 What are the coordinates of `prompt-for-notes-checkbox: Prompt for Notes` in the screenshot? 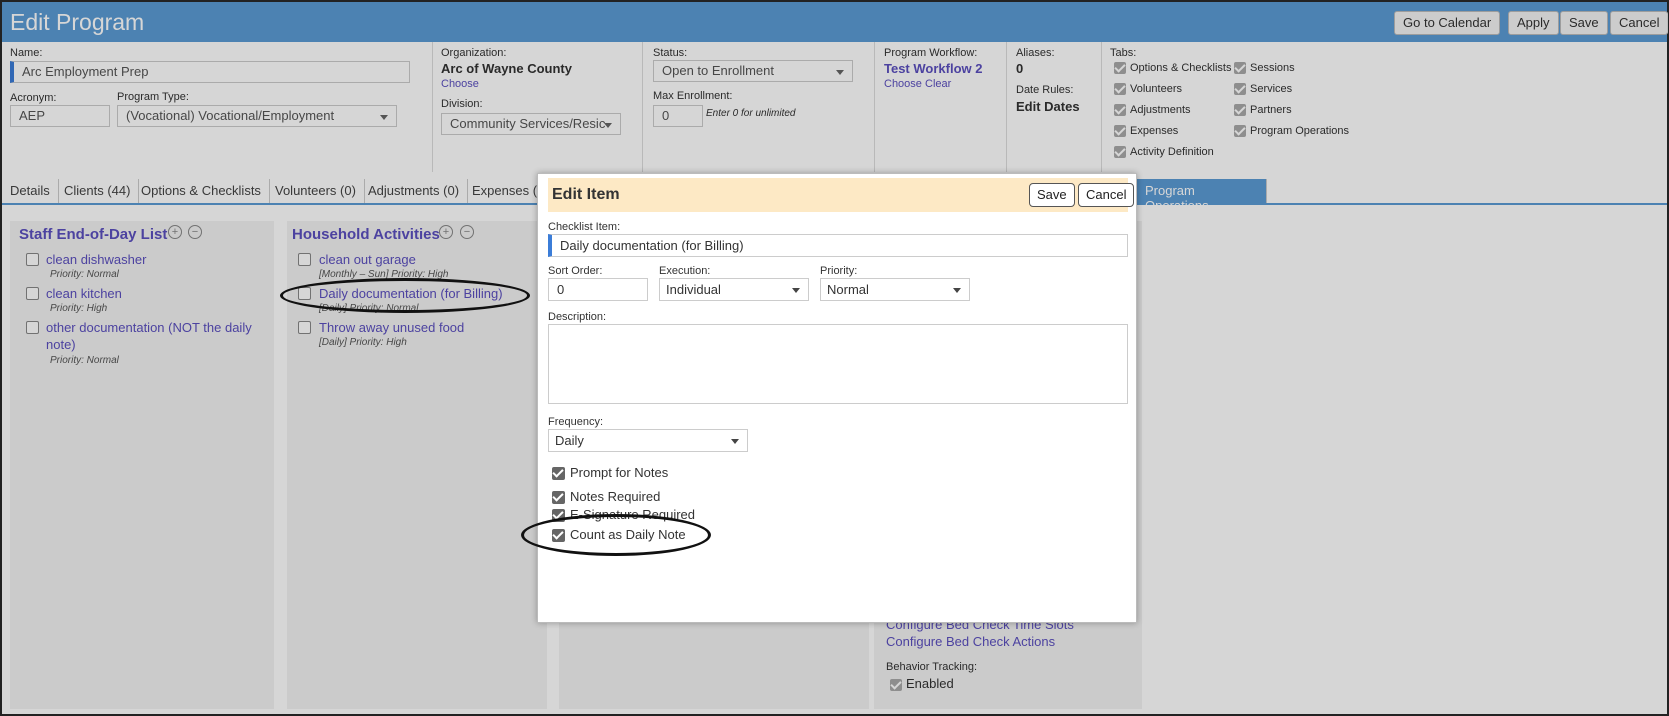 It's located at (610, 473).